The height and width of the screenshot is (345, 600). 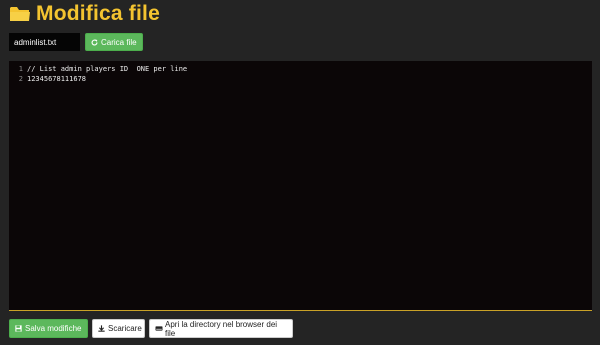 I want to click on page-title: Modifica file, so click(x=98, y=13).